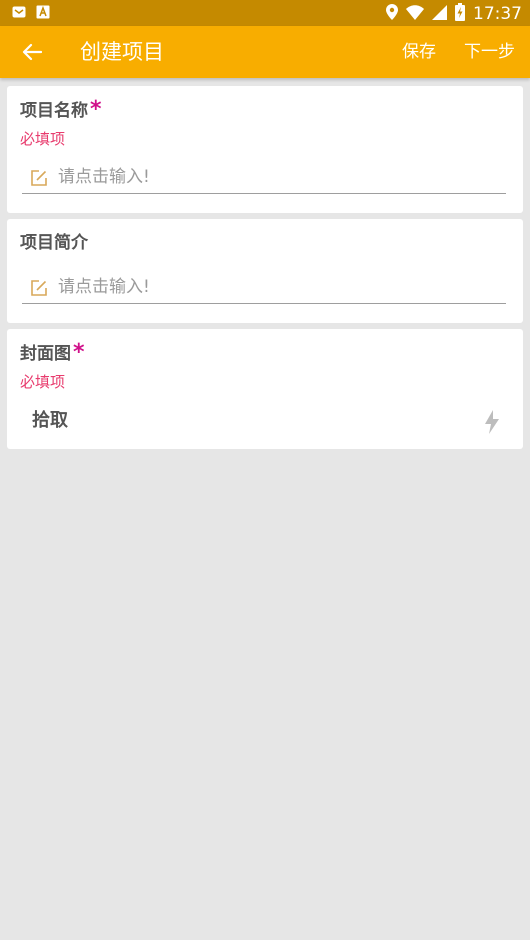 The width and height of the screenshot is (530, 940). Describe the element at coordinates (265, 13) in the screenshot. I see `status-bar: 17:37` at that location.